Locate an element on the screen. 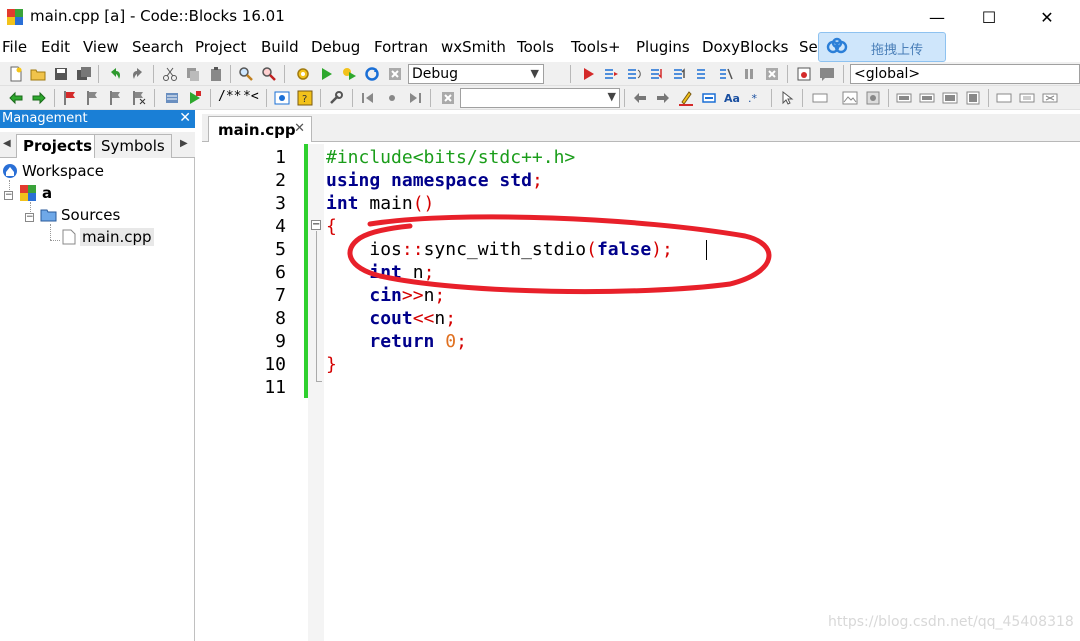 This screenshot has height=641, width=1080. wx-image-icon is located at coordinates (850, 98).